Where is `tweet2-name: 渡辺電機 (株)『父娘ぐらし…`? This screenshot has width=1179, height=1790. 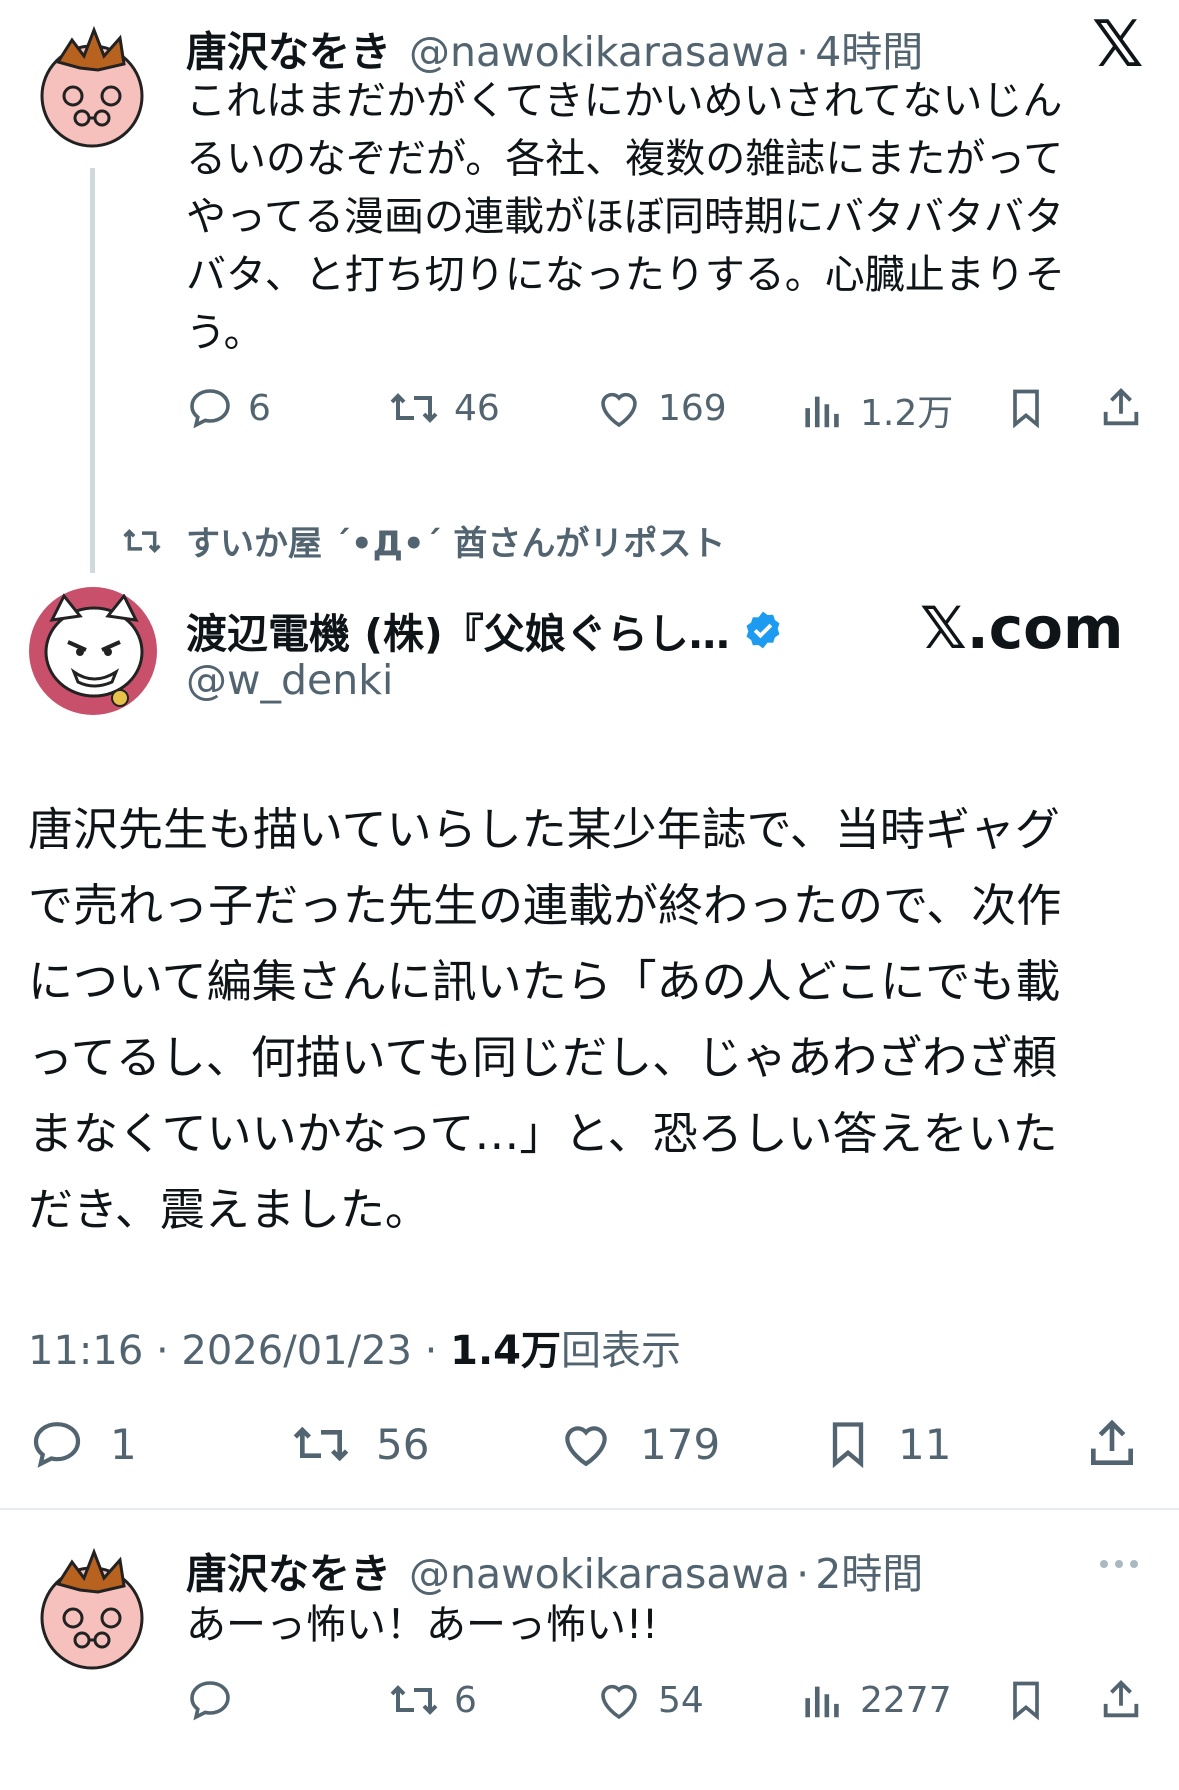 tweet2-name: 渡辺電機 (株)『父娘ぐらし… is located at coordinates (458, 630).